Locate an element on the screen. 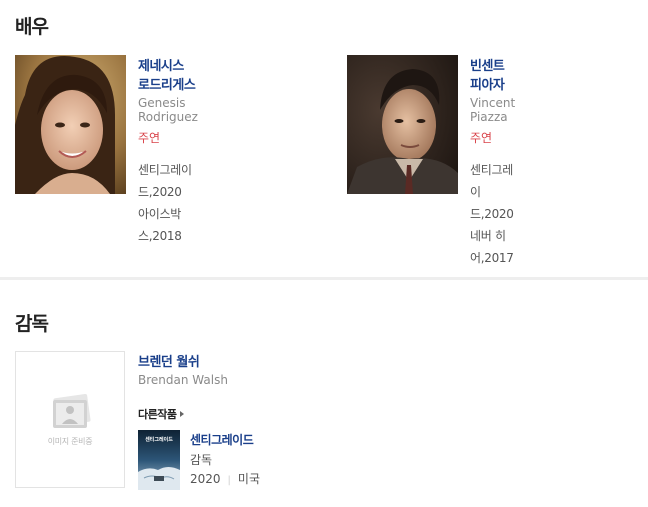  director-name-ko: 브렌던 월쉬 is located at coordinates (183, 360).